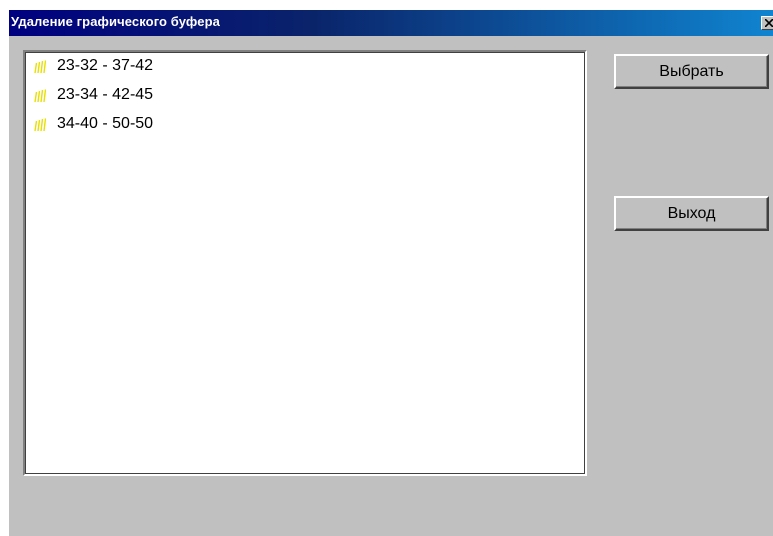  I want to click on list-item: 23-34 - 42-45, so click(93, 95).